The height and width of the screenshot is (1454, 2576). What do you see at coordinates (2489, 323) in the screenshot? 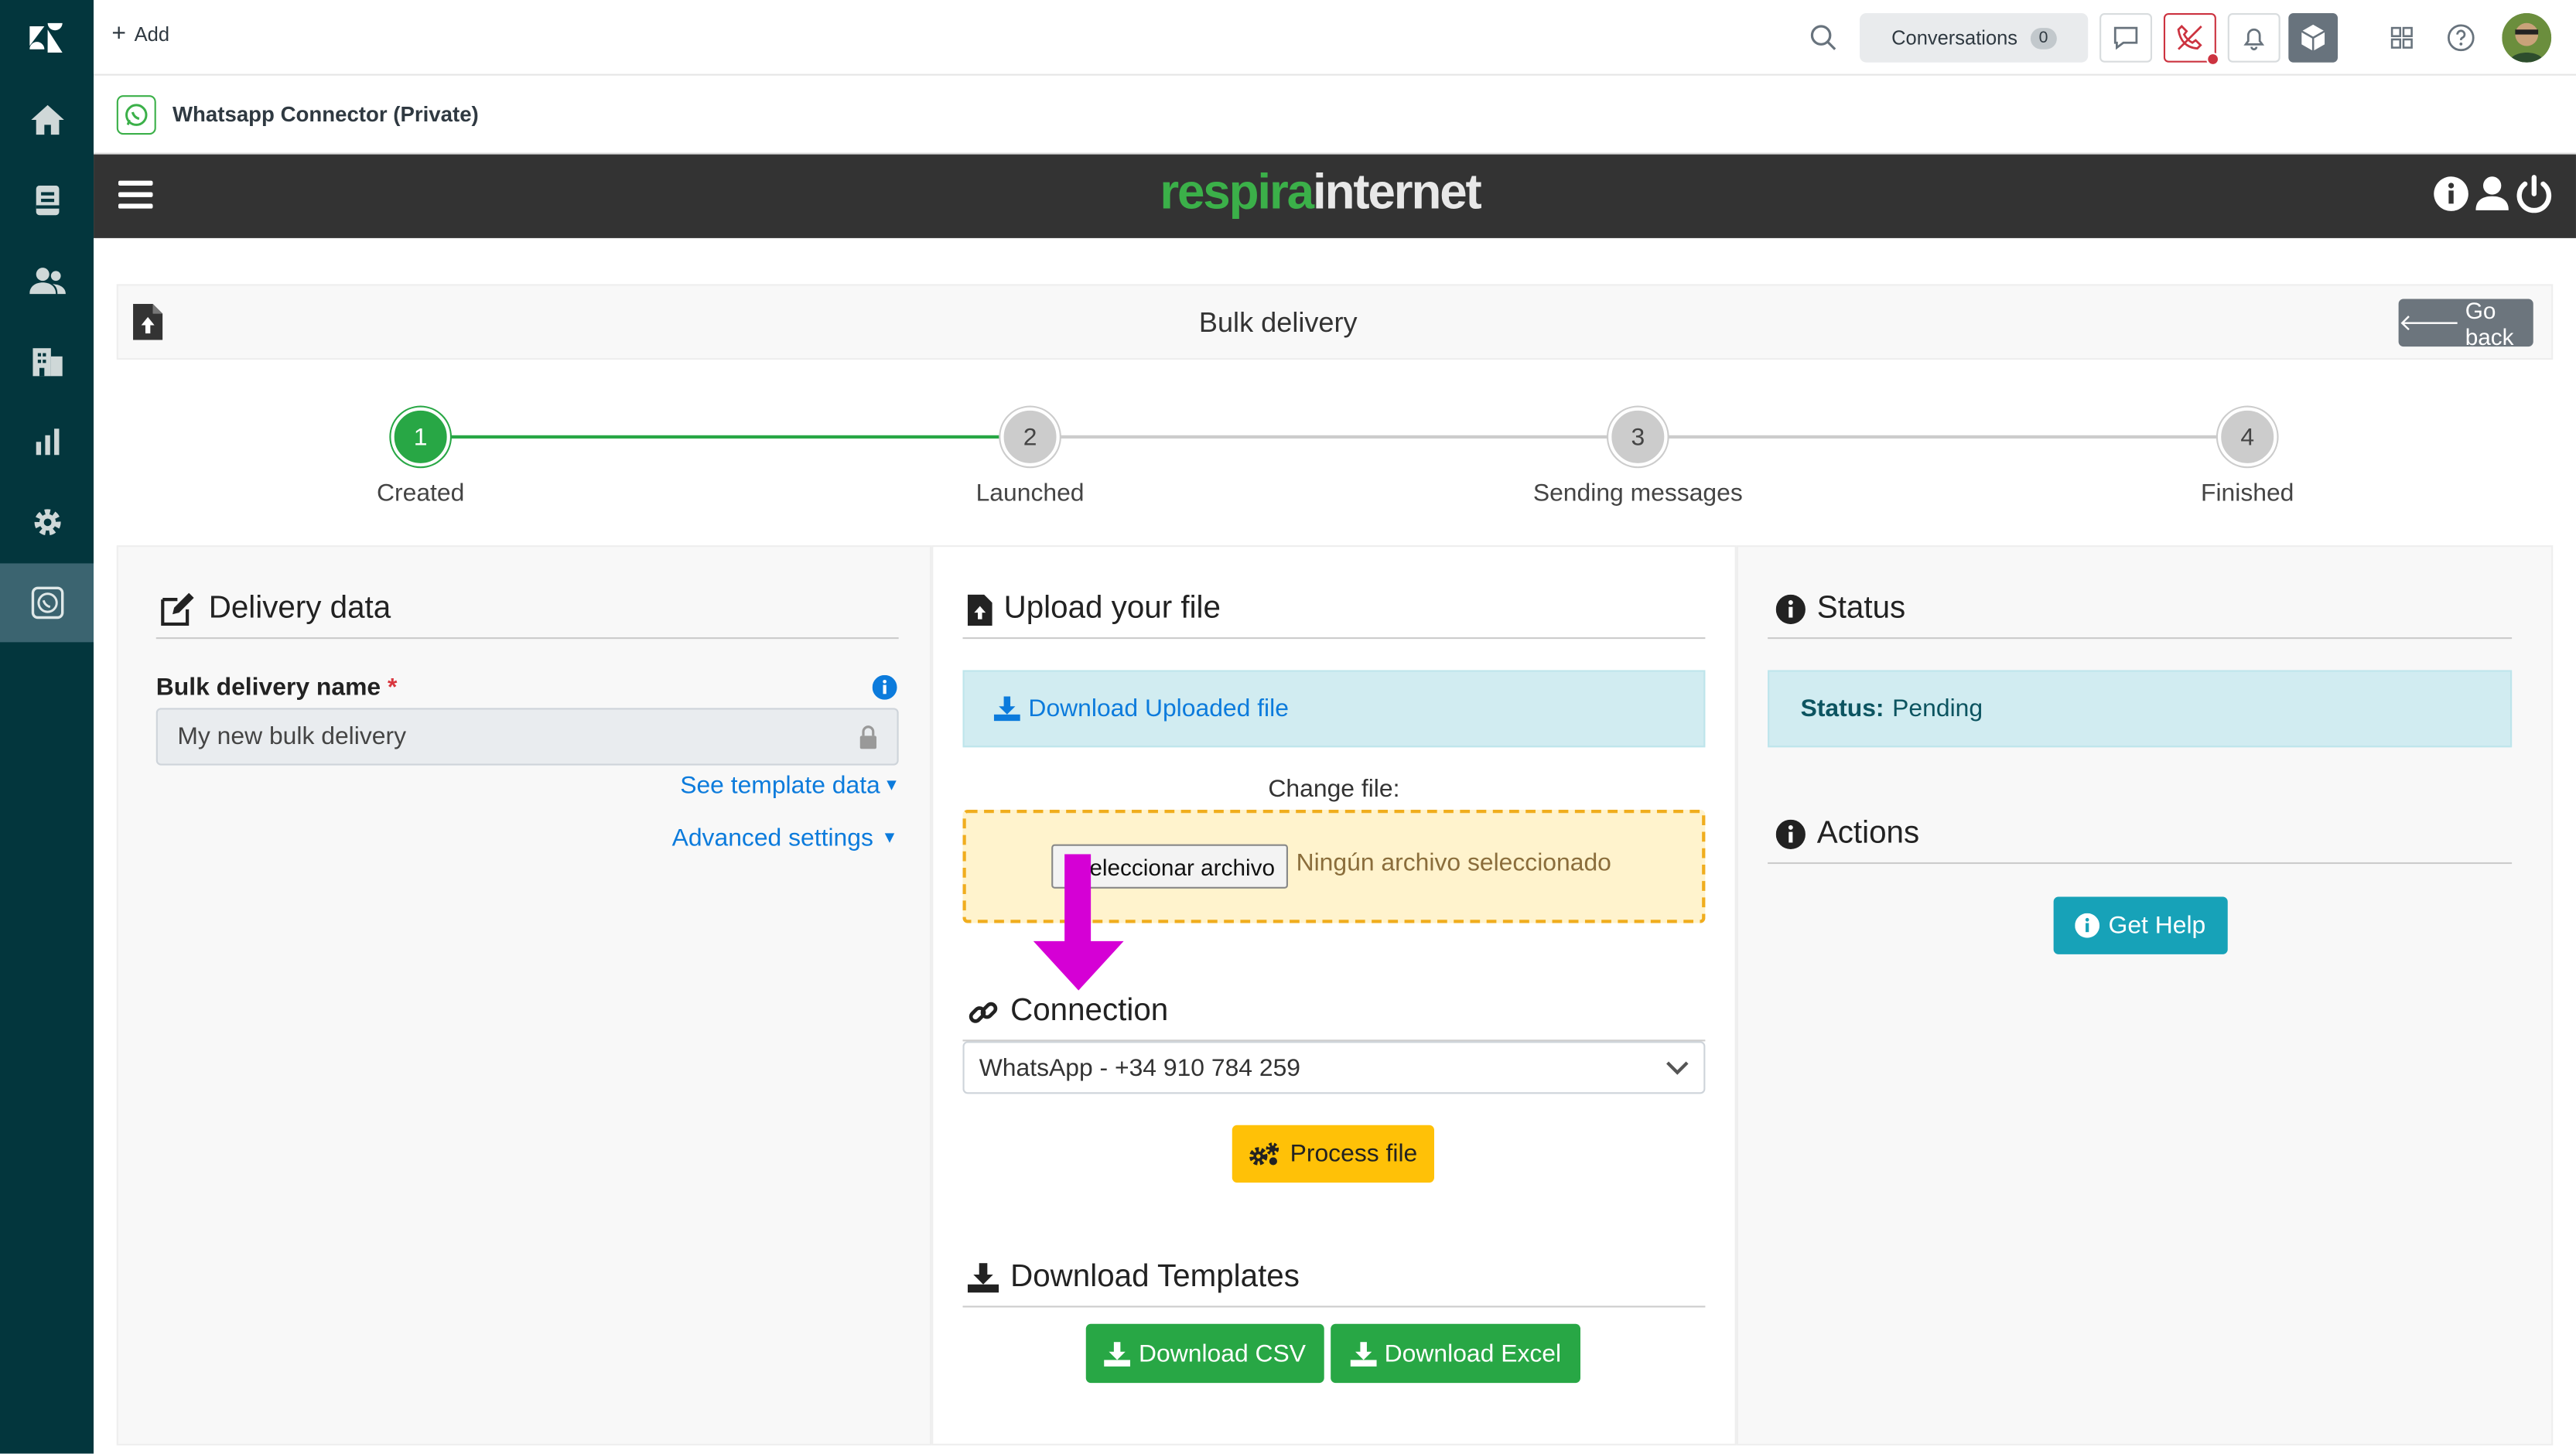
I see `go-back-label: Go back` at bounding box center [2489, 323].